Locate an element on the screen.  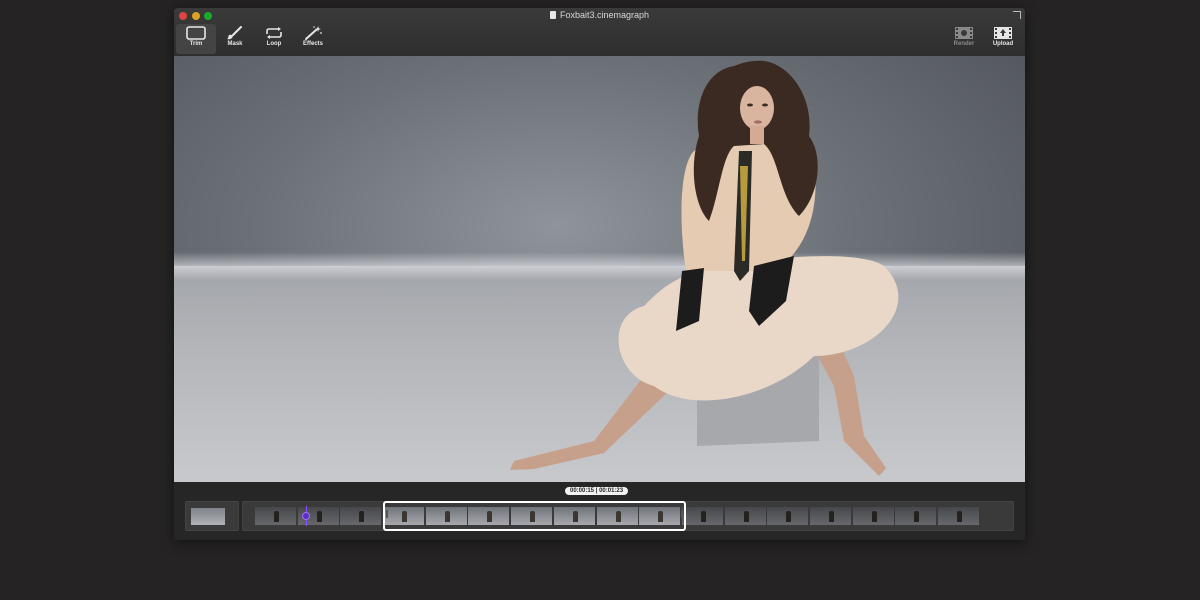
trim-label: Trim is located at coordinates (196, 44).